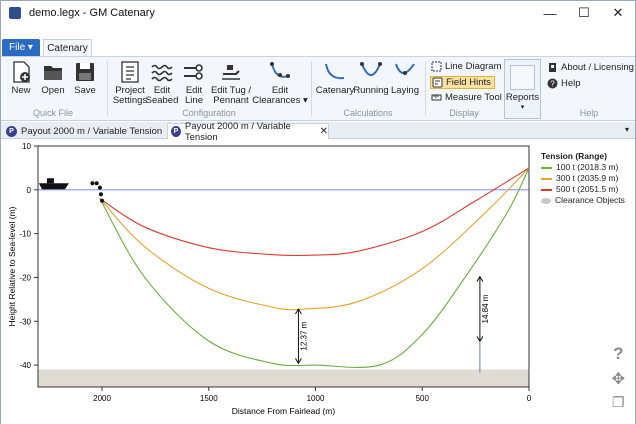  I want to click on running-button: Running, so click(371, 78).